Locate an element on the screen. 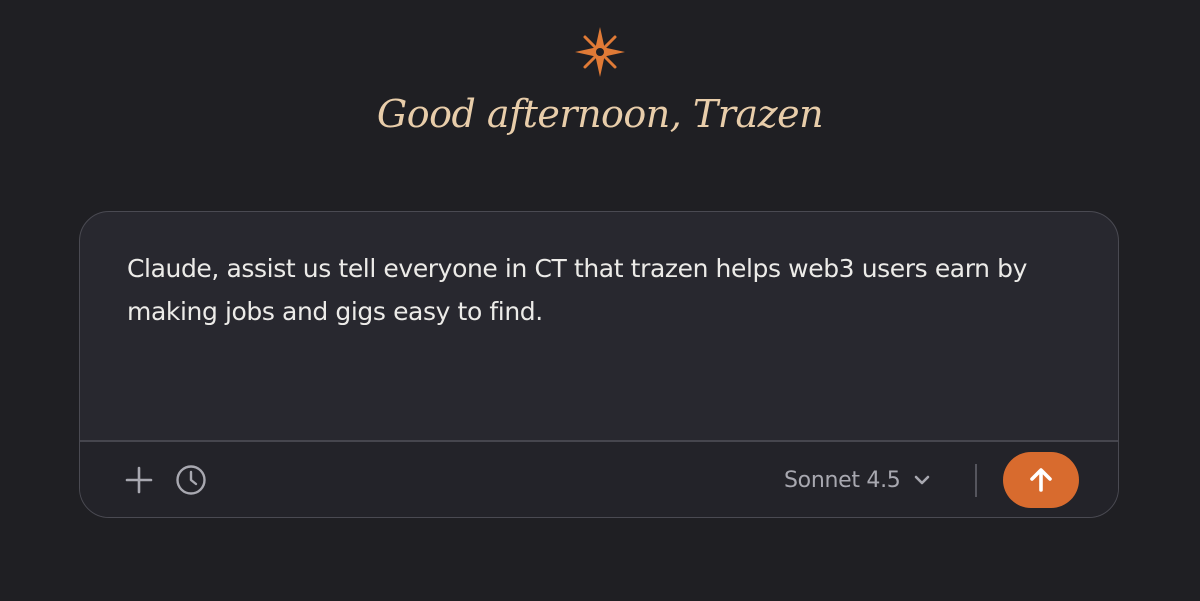 This screenshot has width=1200, height=601. clock-icon is located at coordinates (191, 480).